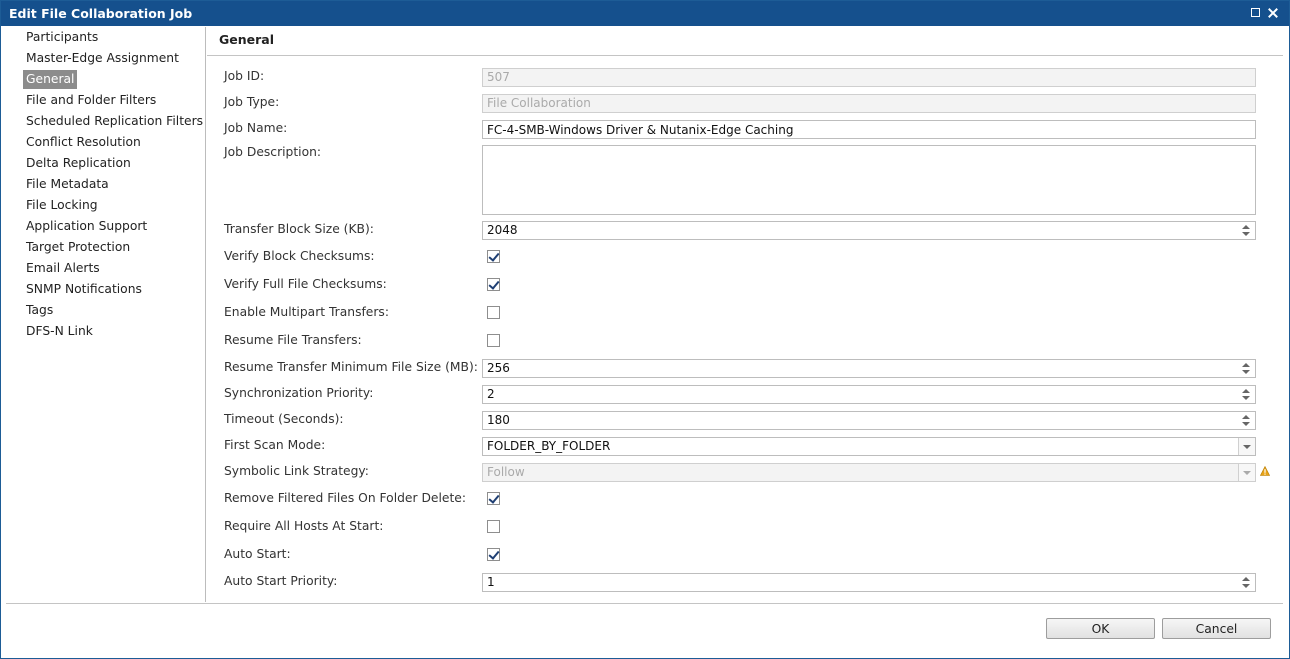 This screenshot has height=659, width=1290. Describe the element at coordinates (299, 393) in the screenshot. I see `synchronization-priority-label: Synchronization Priority:` at that location.